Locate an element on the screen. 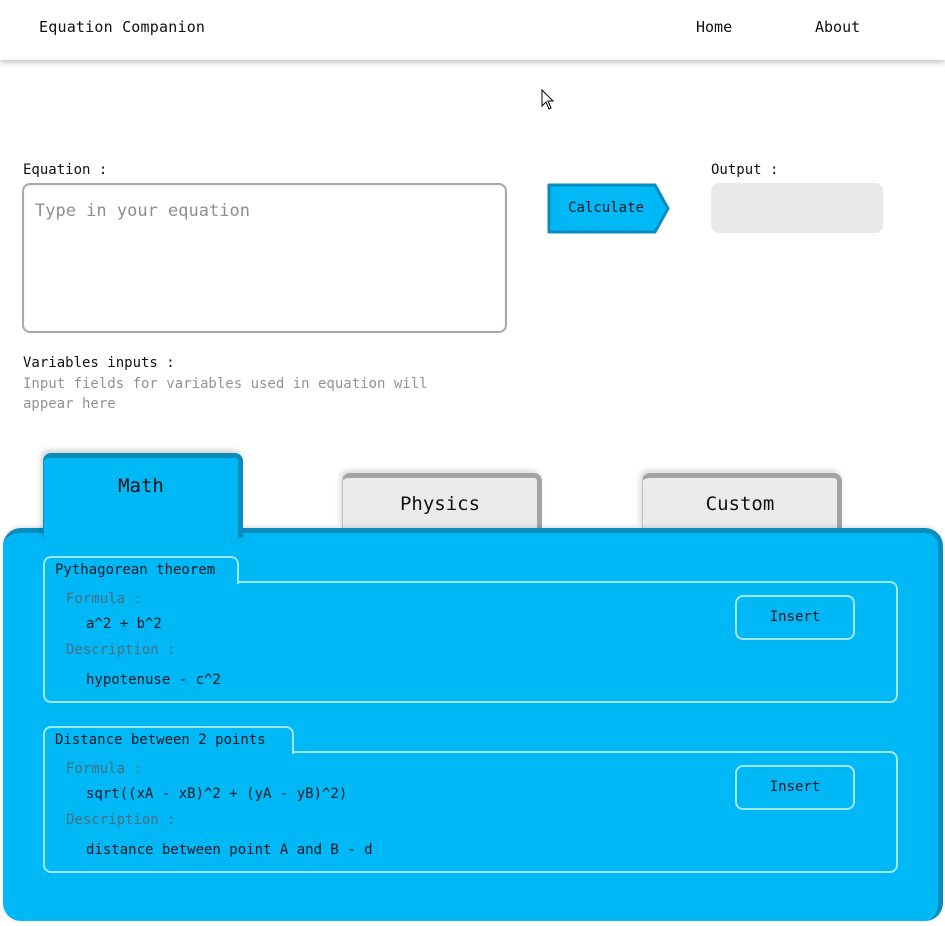  description-value: distance between point A and B - d is located at coordinates (229, 850).